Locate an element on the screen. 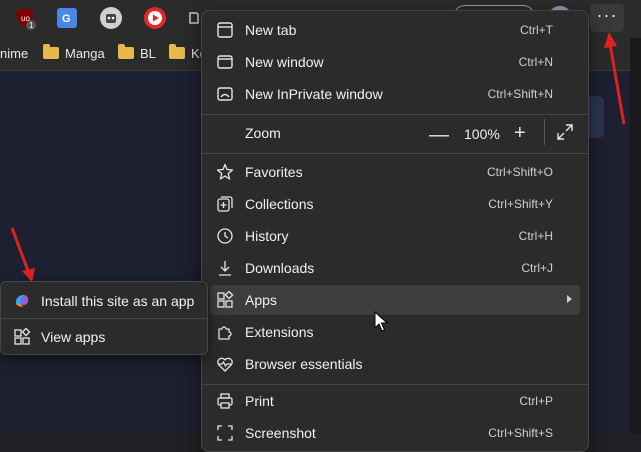 This screenshot has width=641, height=452. mouse-cursor-icon is located at coordinates (381, 321).